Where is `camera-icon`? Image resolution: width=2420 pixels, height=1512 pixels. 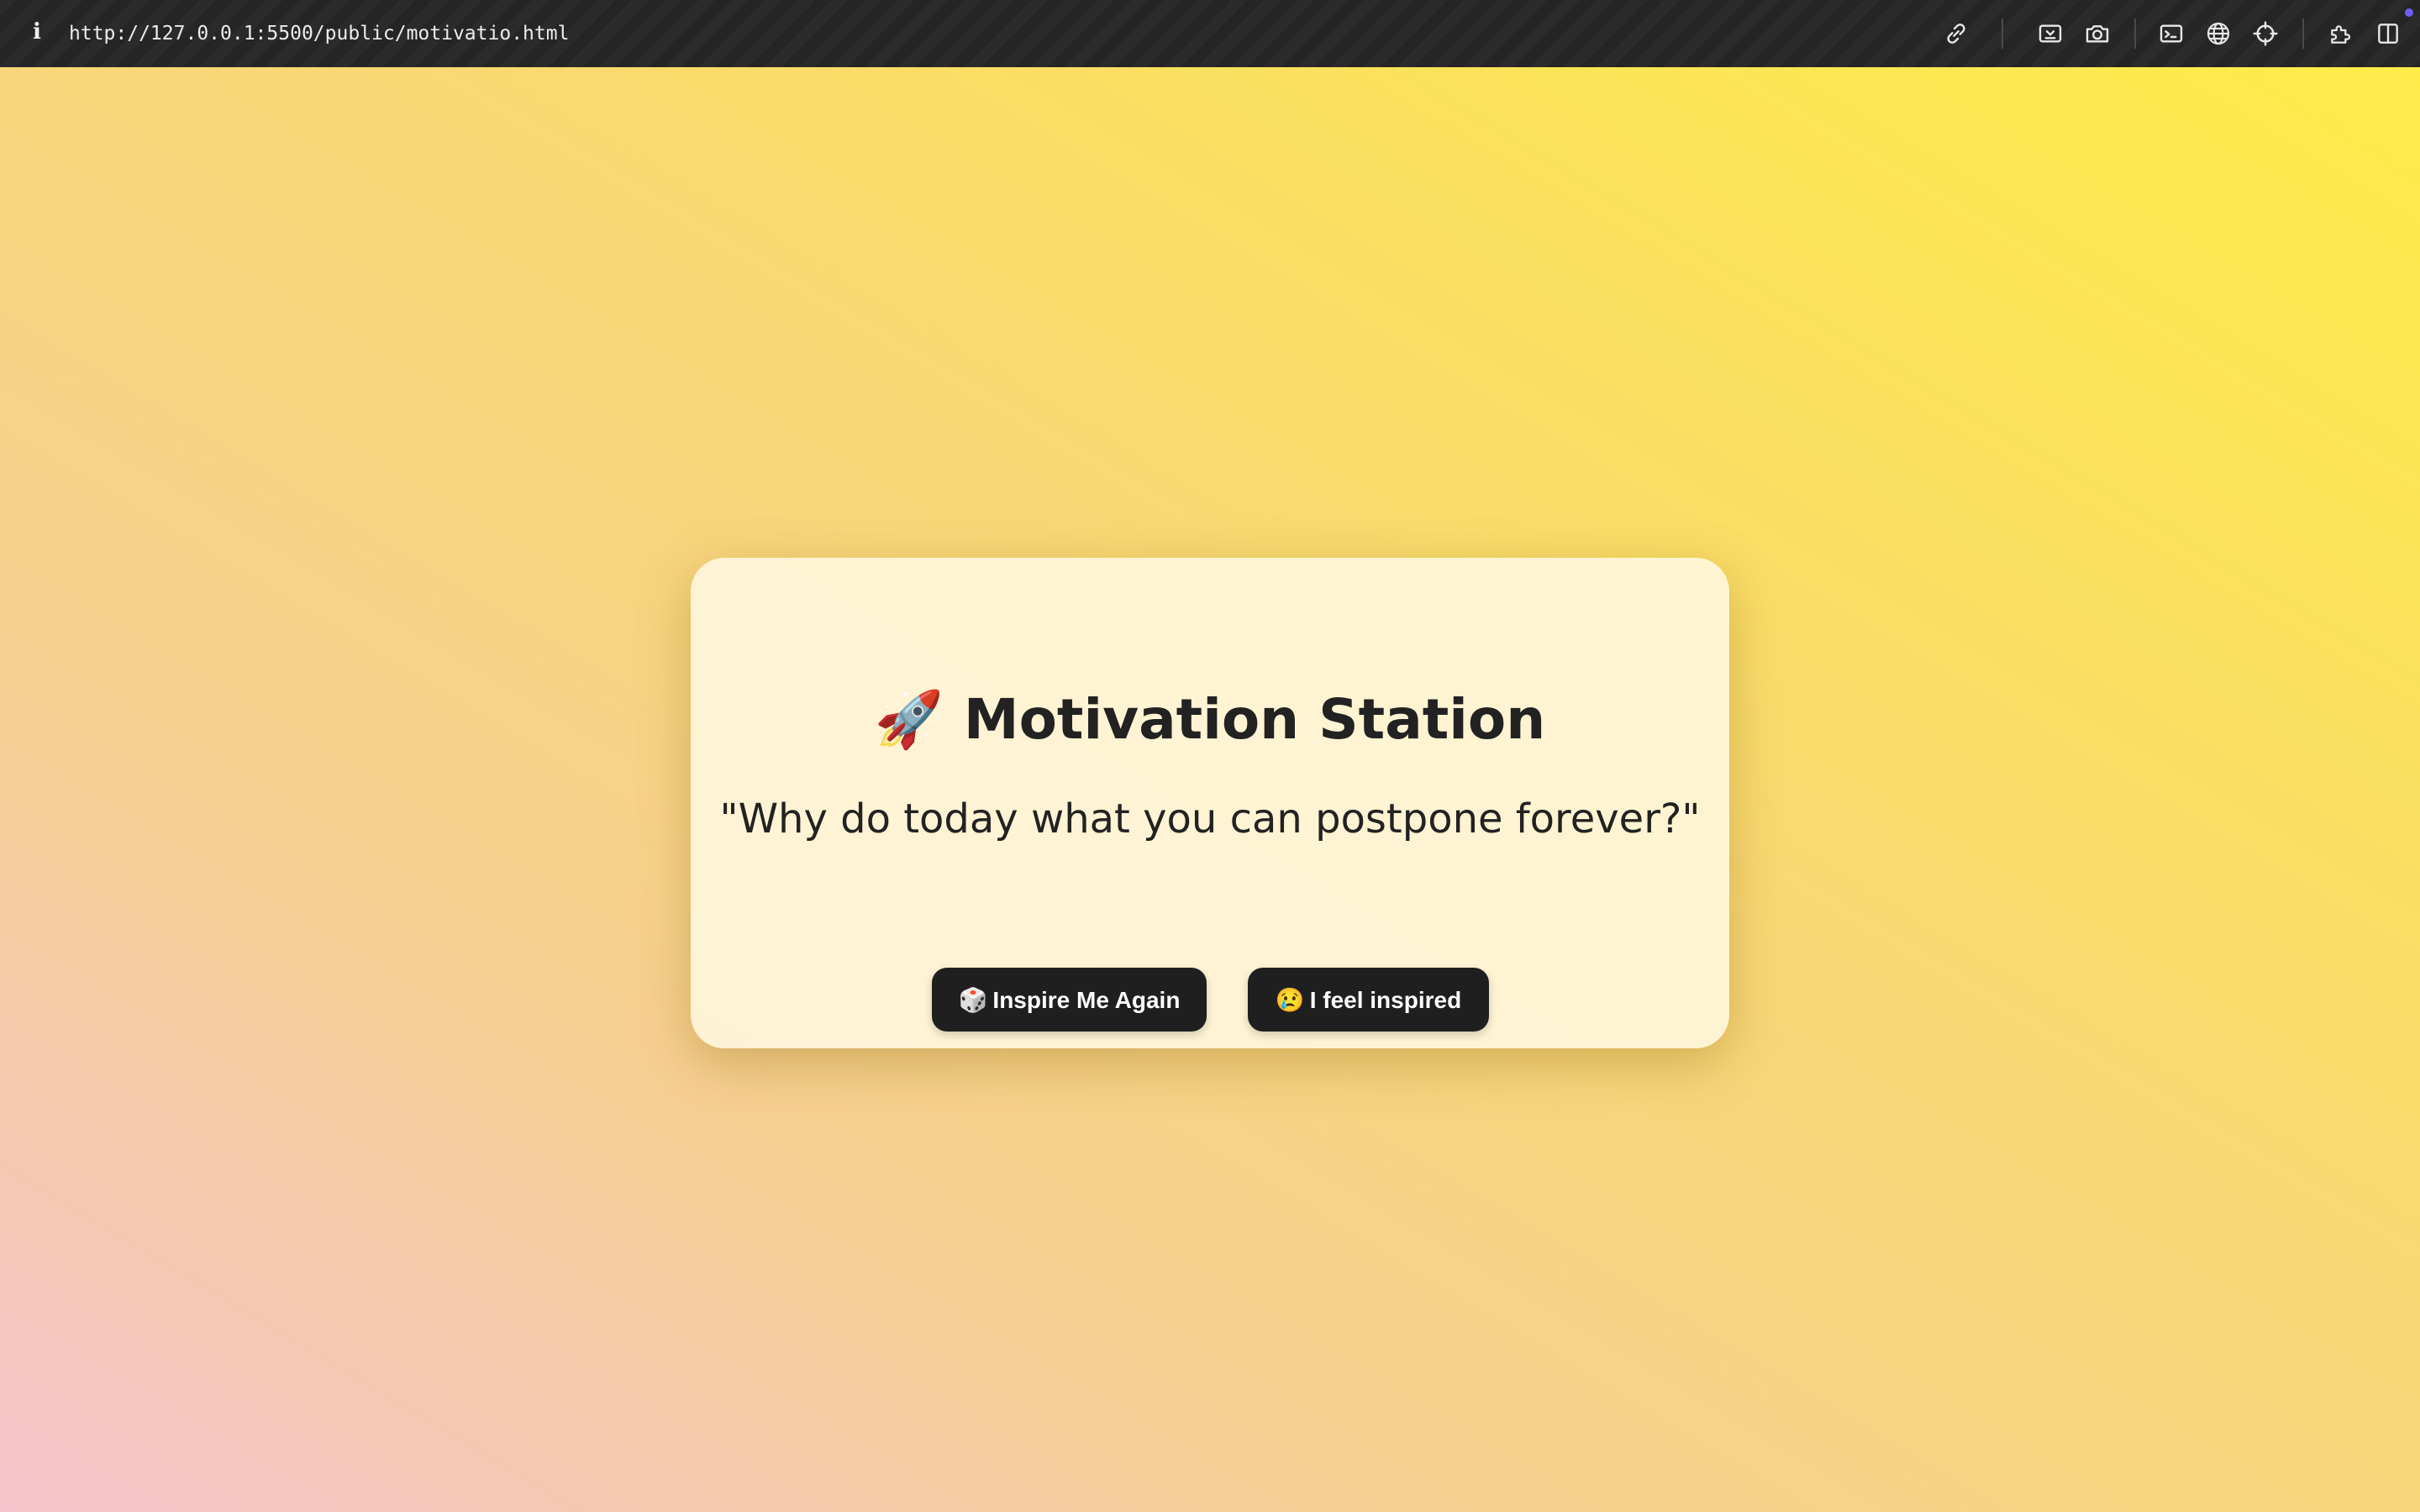
camera-icon is located at coordinates (2097, 33).